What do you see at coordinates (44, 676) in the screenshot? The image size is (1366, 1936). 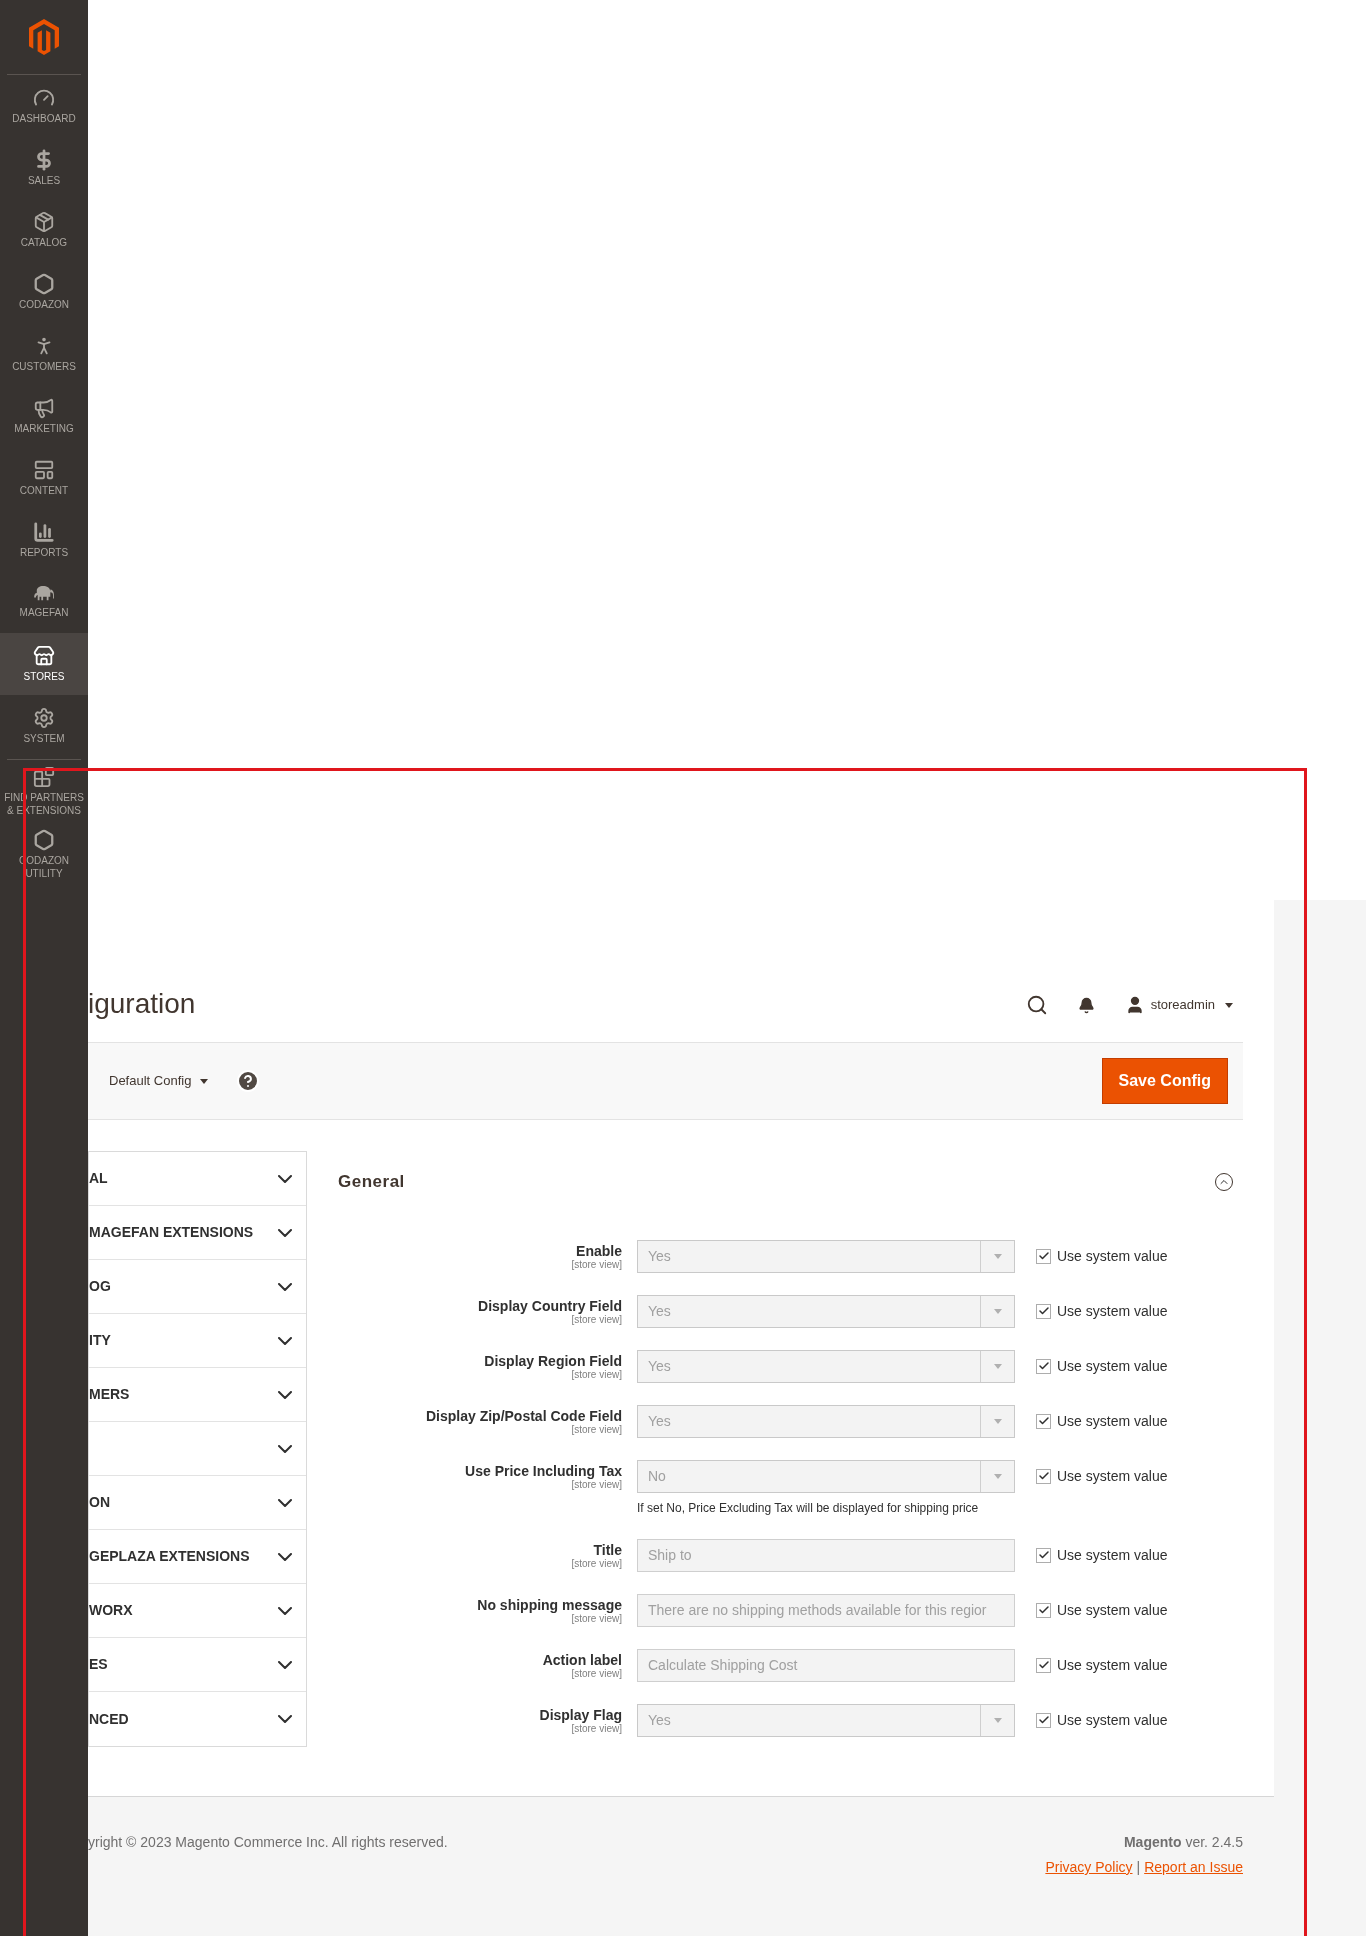 I see `sidebar-label: STORES` at bounding box center [44, 676].